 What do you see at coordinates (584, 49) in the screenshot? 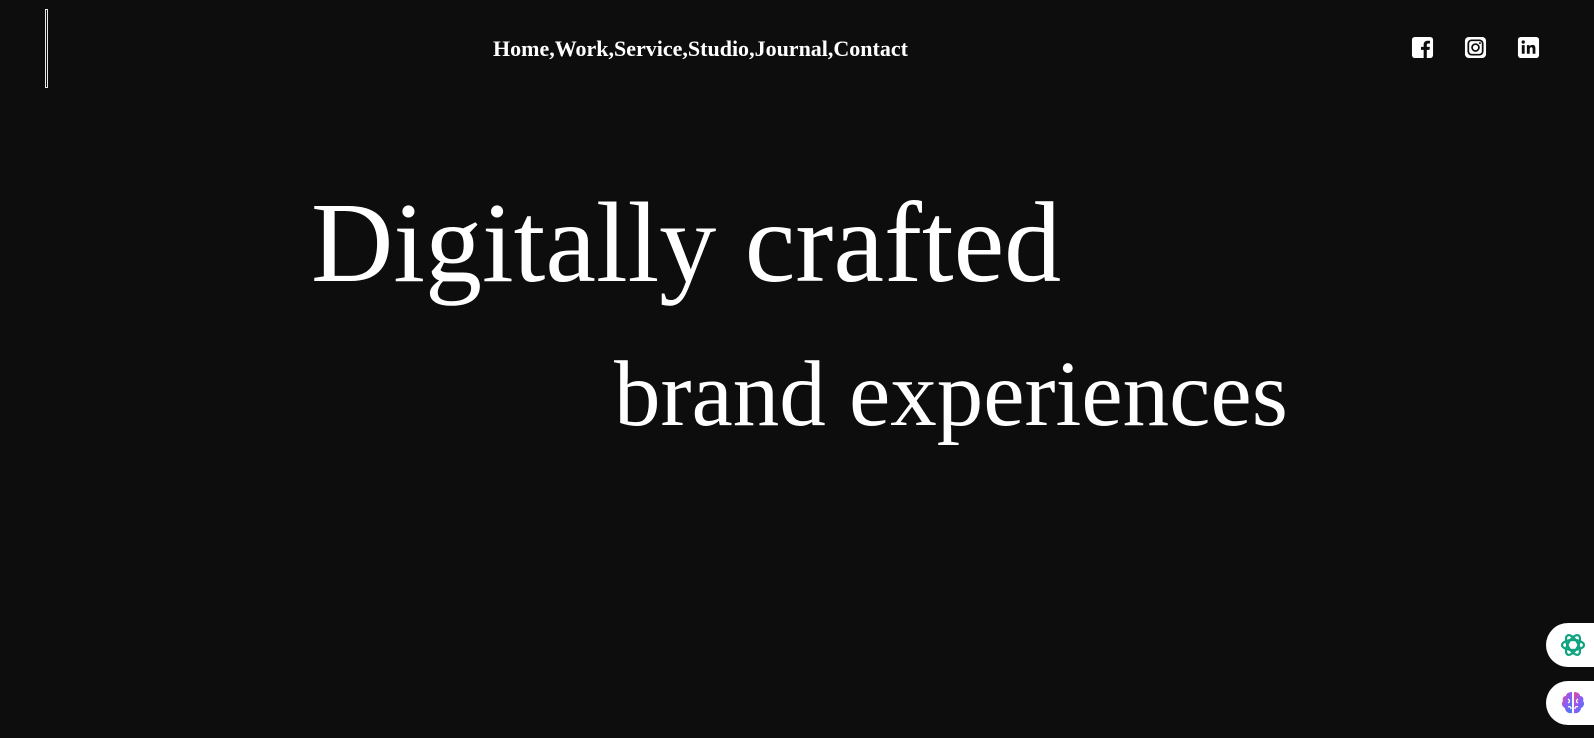
I see `nav-item-work: Work,` at bounding box center [584, 49].